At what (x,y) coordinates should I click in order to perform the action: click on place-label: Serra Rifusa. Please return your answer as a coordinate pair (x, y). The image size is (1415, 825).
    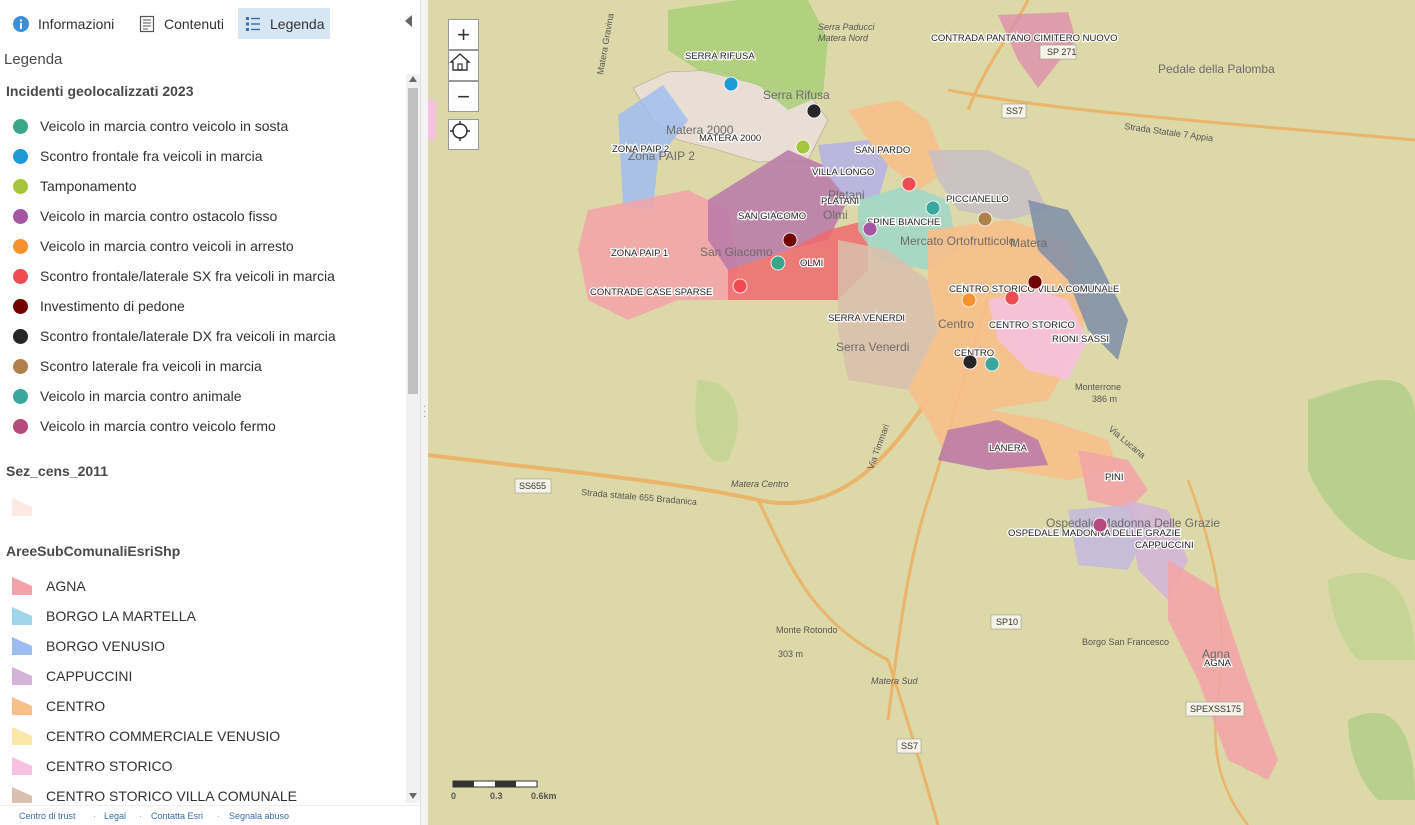
    Looking at the image, I should click on (796, 95).